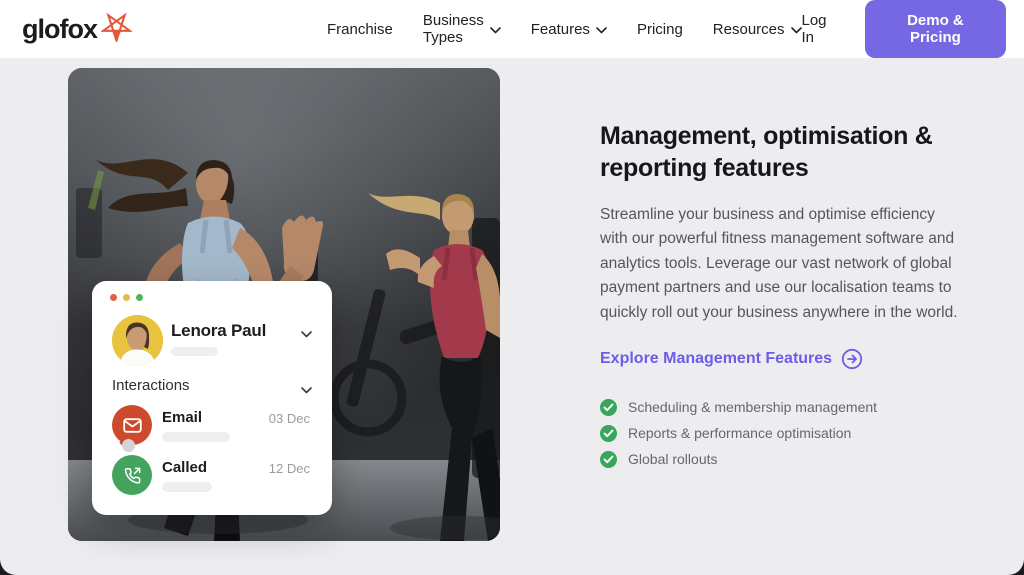 This screenshot has height=575, width=1024. I want to click on window-controls, so click(126, 297).